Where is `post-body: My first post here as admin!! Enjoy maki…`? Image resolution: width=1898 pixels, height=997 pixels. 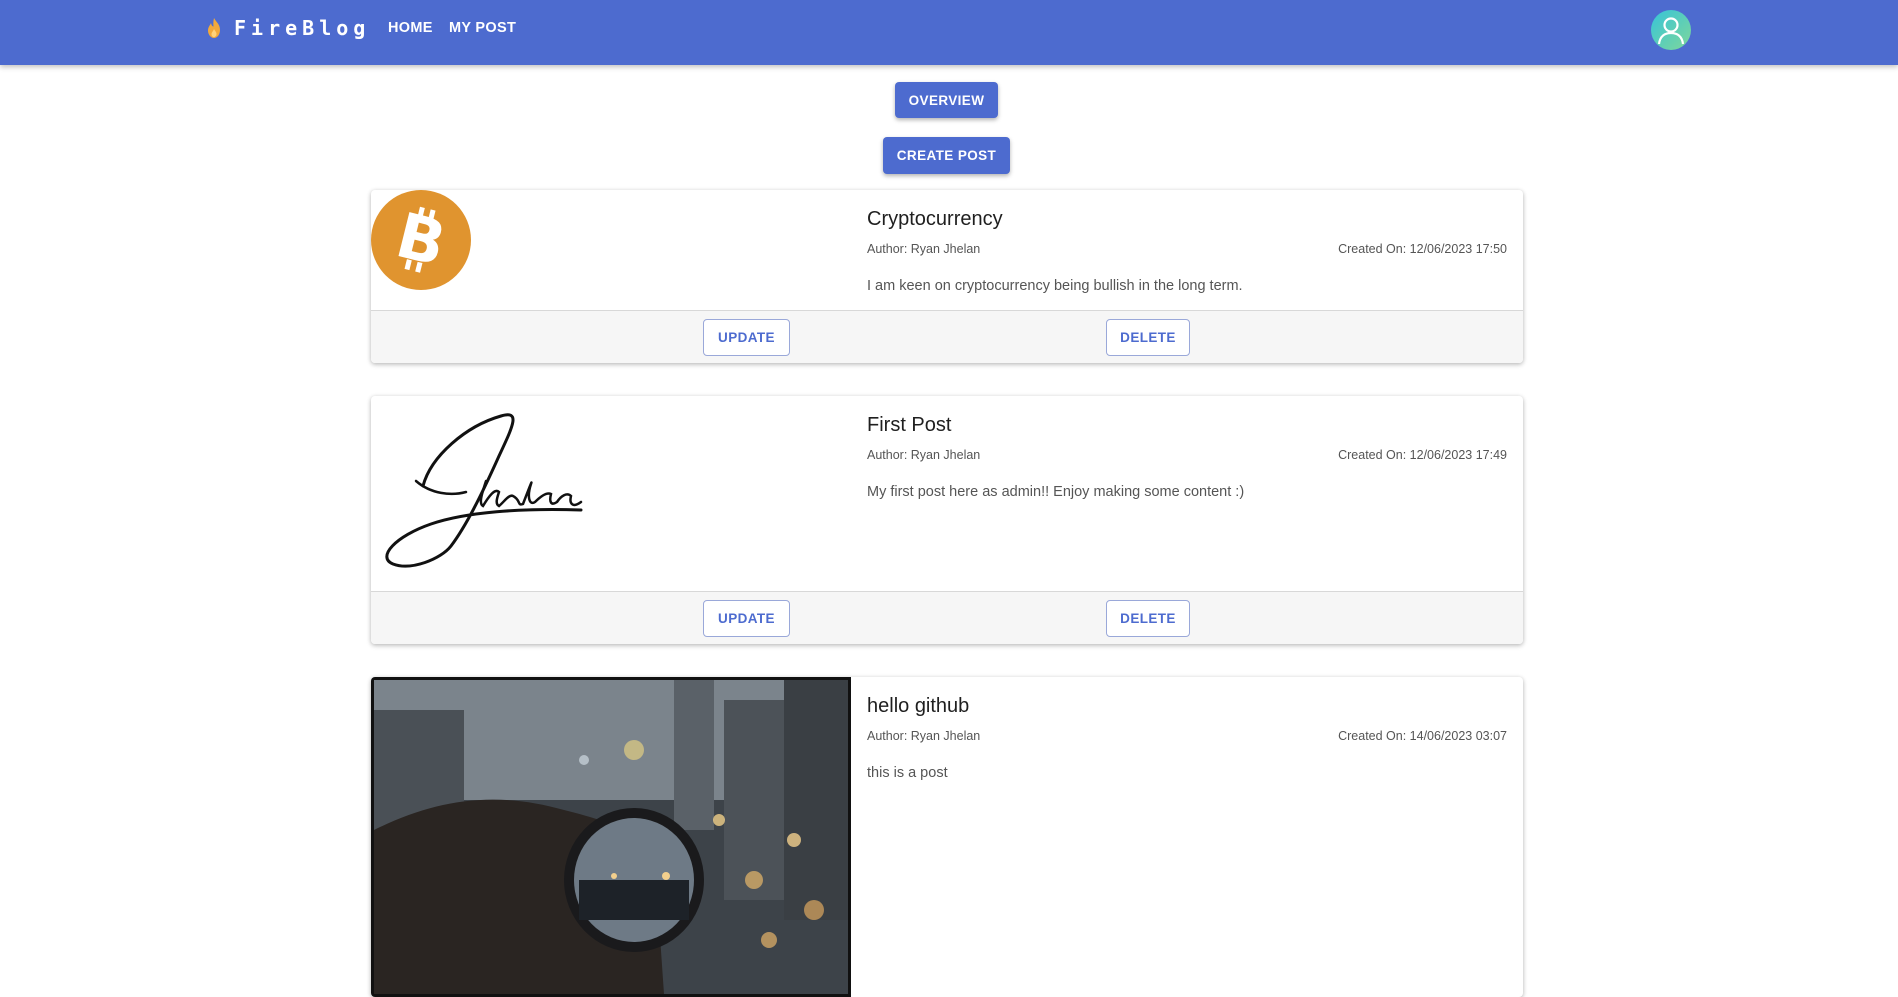 post-body: My first post here as admin!! Enjoy maki… is located at coordinates (1056, 492).